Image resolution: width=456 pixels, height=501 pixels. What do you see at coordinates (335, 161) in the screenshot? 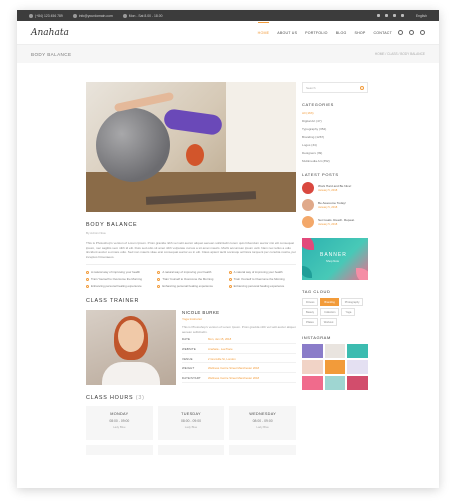
I see `category-link: Multimedia Art (352)` at bounding box center [335, 161].